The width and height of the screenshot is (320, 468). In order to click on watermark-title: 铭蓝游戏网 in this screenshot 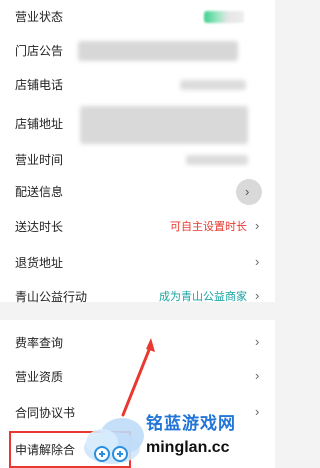, I will do `click(191, 423)`.